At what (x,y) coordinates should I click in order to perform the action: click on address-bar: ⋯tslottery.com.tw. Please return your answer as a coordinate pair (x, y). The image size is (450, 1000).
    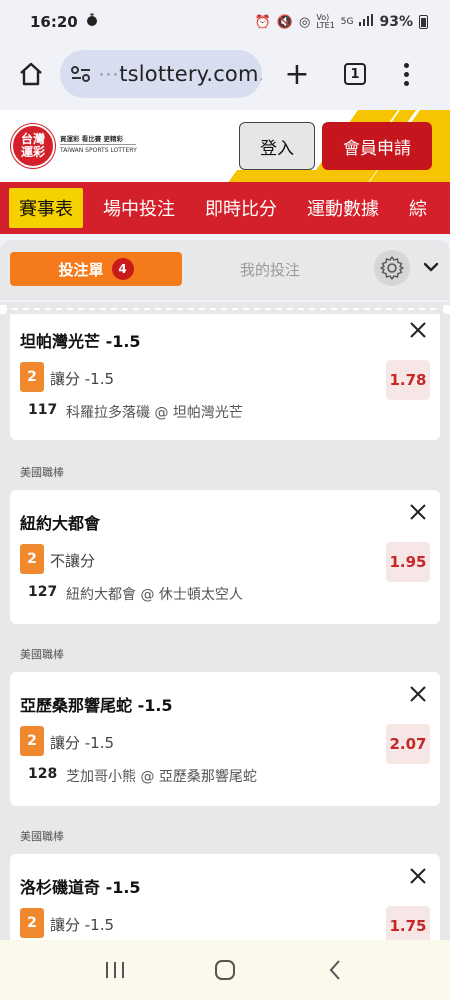
    Looking at the image, I should click on (161, 74).